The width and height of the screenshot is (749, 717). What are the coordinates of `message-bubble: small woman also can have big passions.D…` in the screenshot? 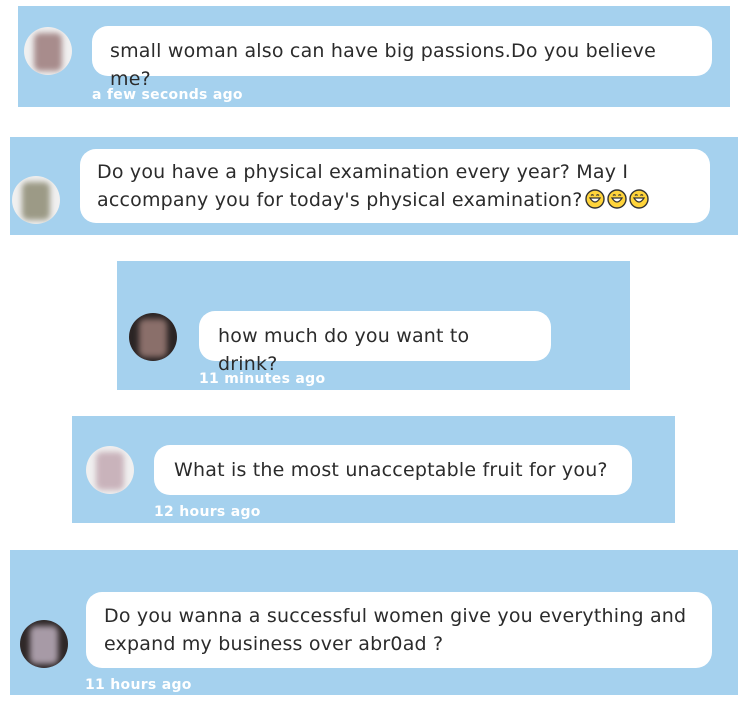 It's located at (402, 58).